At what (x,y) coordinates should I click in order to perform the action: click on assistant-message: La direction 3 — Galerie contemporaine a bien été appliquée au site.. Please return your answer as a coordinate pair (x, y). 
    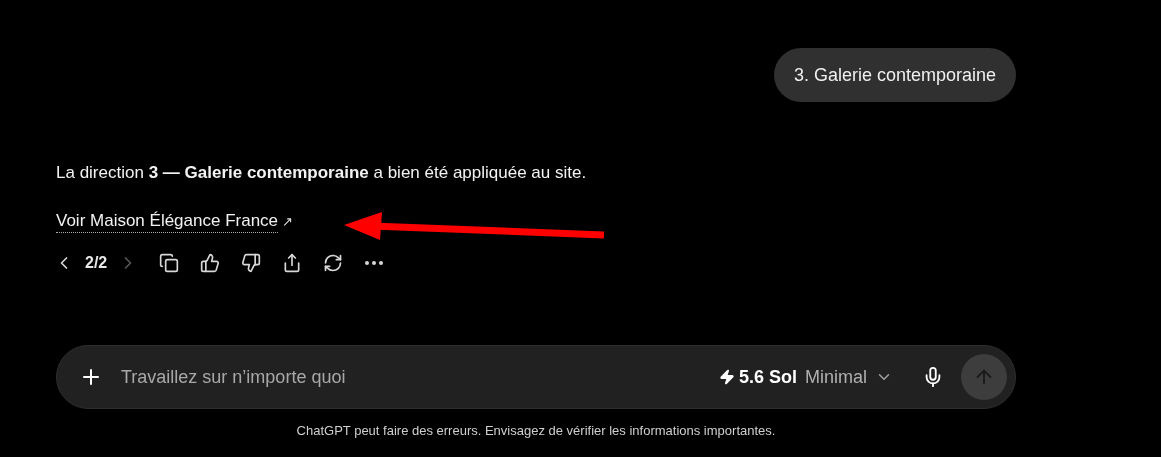
    Looking at the image, I should click on (322, 173).